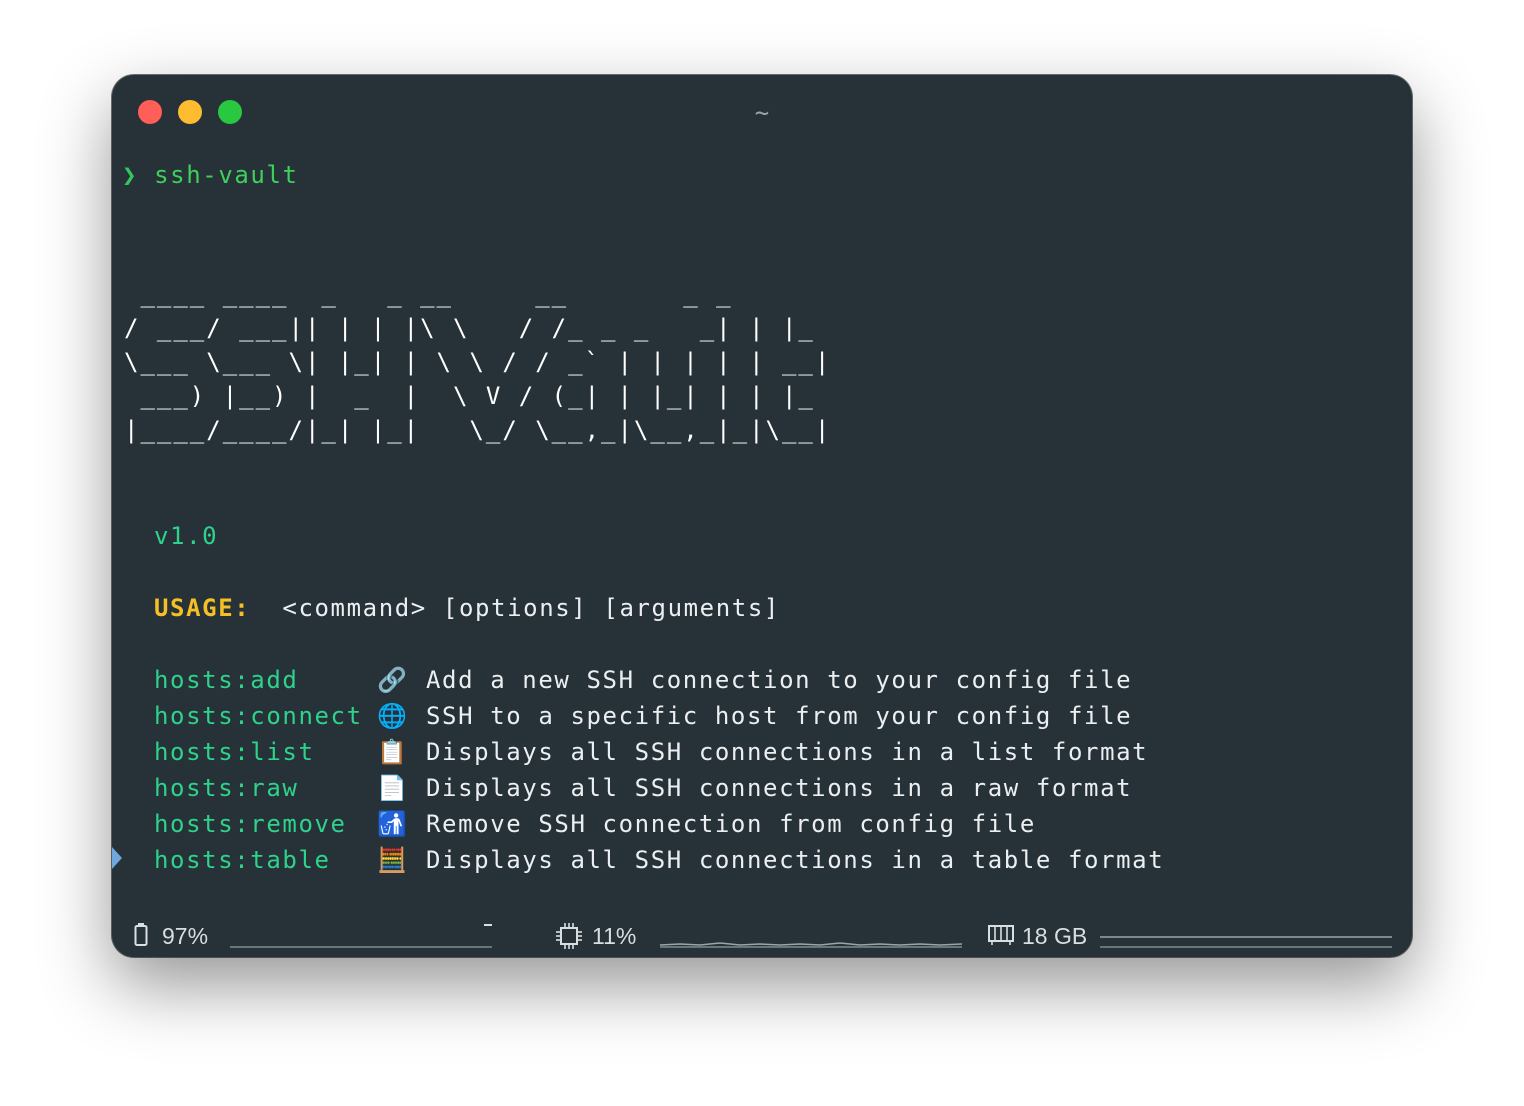 This screenshot has height=1106, width=1524. I want to click on command-name: hosts:connect, so click(258, 716).